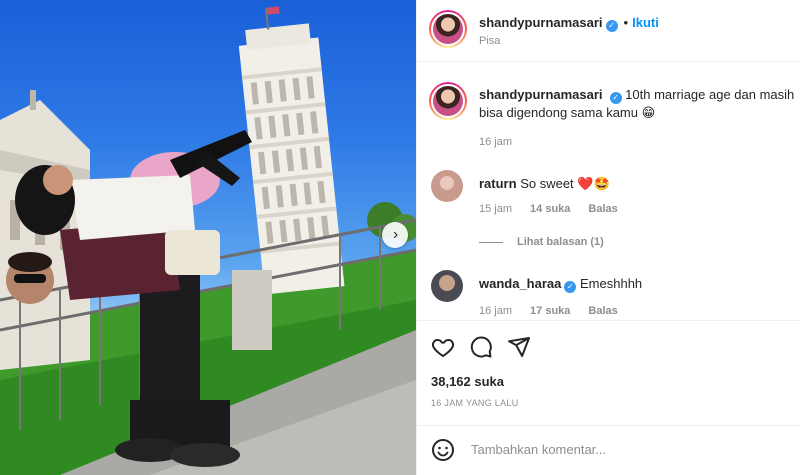 Image resolution: width=800 pixels, height=475 pixels. I want to click on replies-divider-line, so click(491, 242).